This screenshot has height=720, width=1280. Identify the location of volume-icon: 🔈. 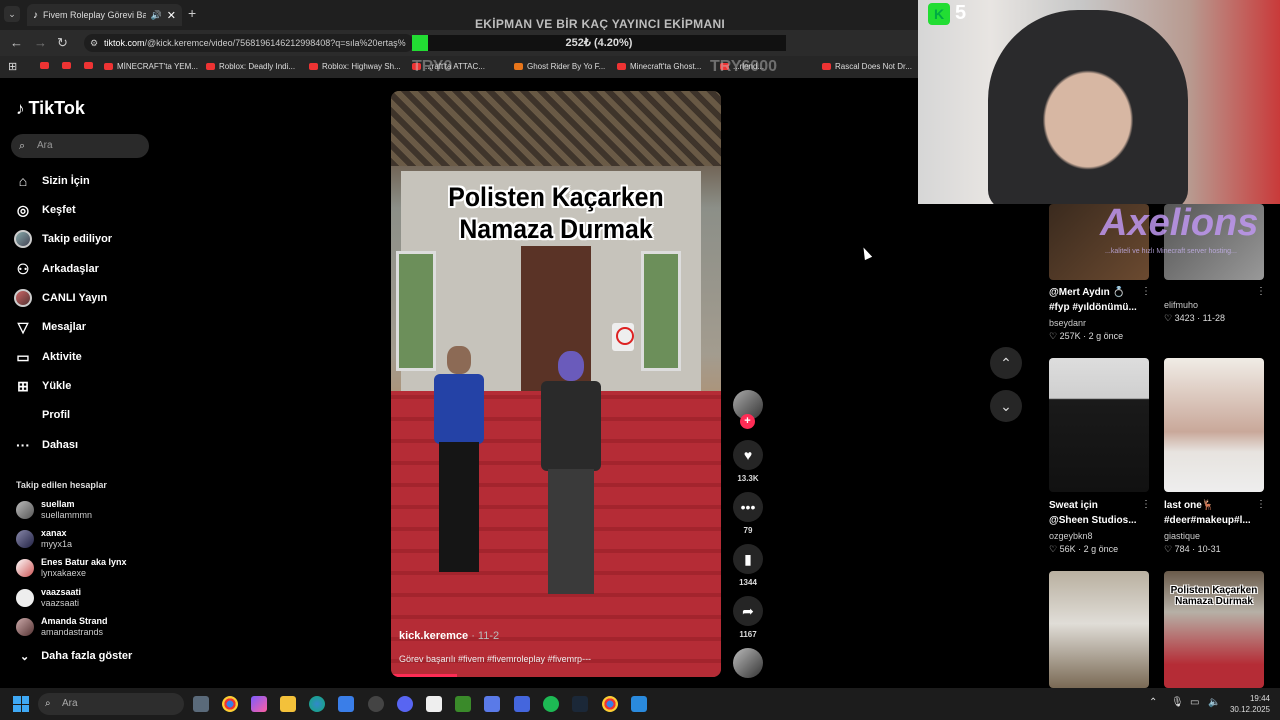
(1214, 702).